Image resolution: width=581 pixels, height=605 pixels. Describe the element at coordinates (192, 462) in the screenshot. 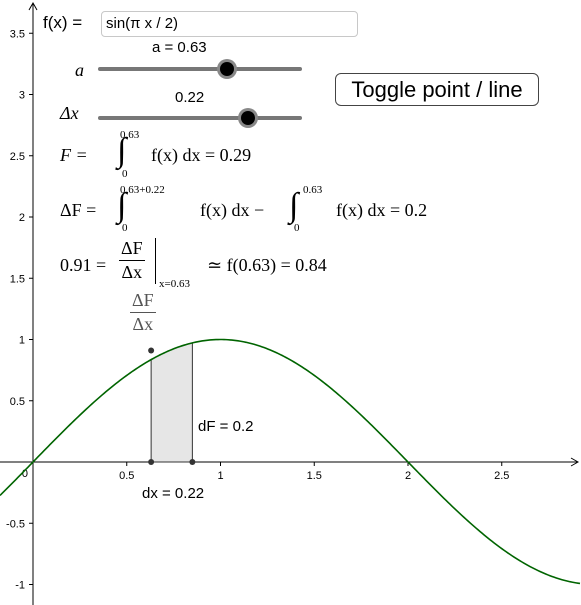

I see `point-a-plus-dx` at that location.